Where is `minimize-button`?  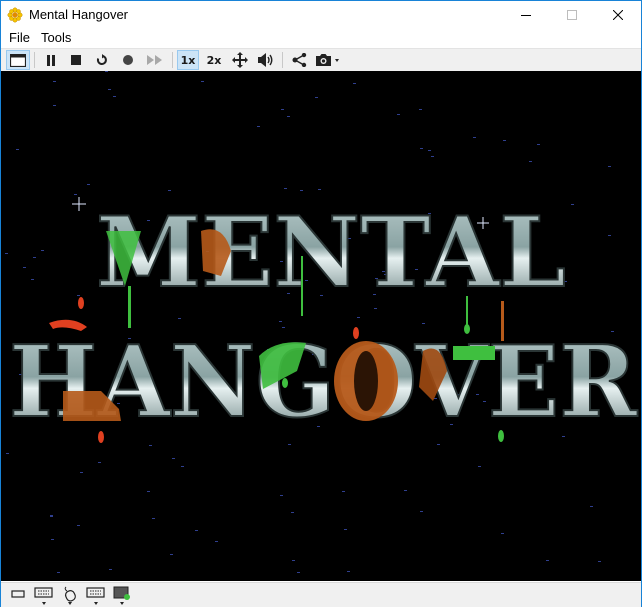
minimize-button is located at coordinates (526, 15).